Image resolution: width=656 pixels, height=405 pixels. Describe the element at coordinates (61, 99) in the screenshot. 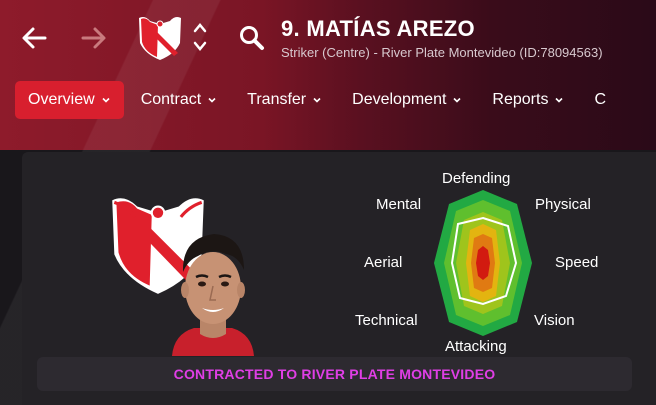

I see `tab-label: Overview` at that location.